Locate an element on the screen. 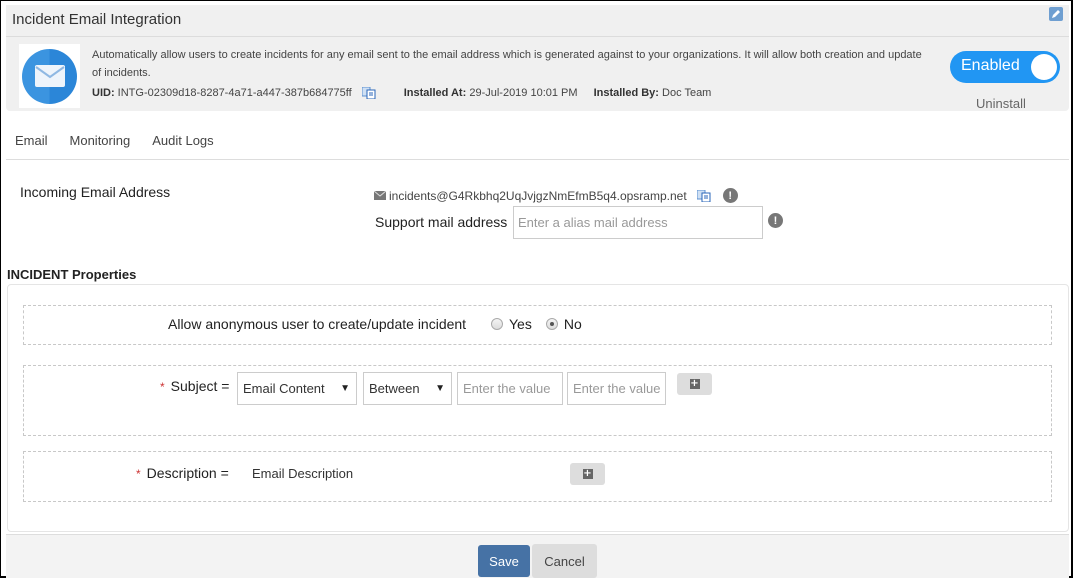 Image resolution: width=1073 pixels, height=578 pixels. radio-yes is located at coordinates (497, 324).